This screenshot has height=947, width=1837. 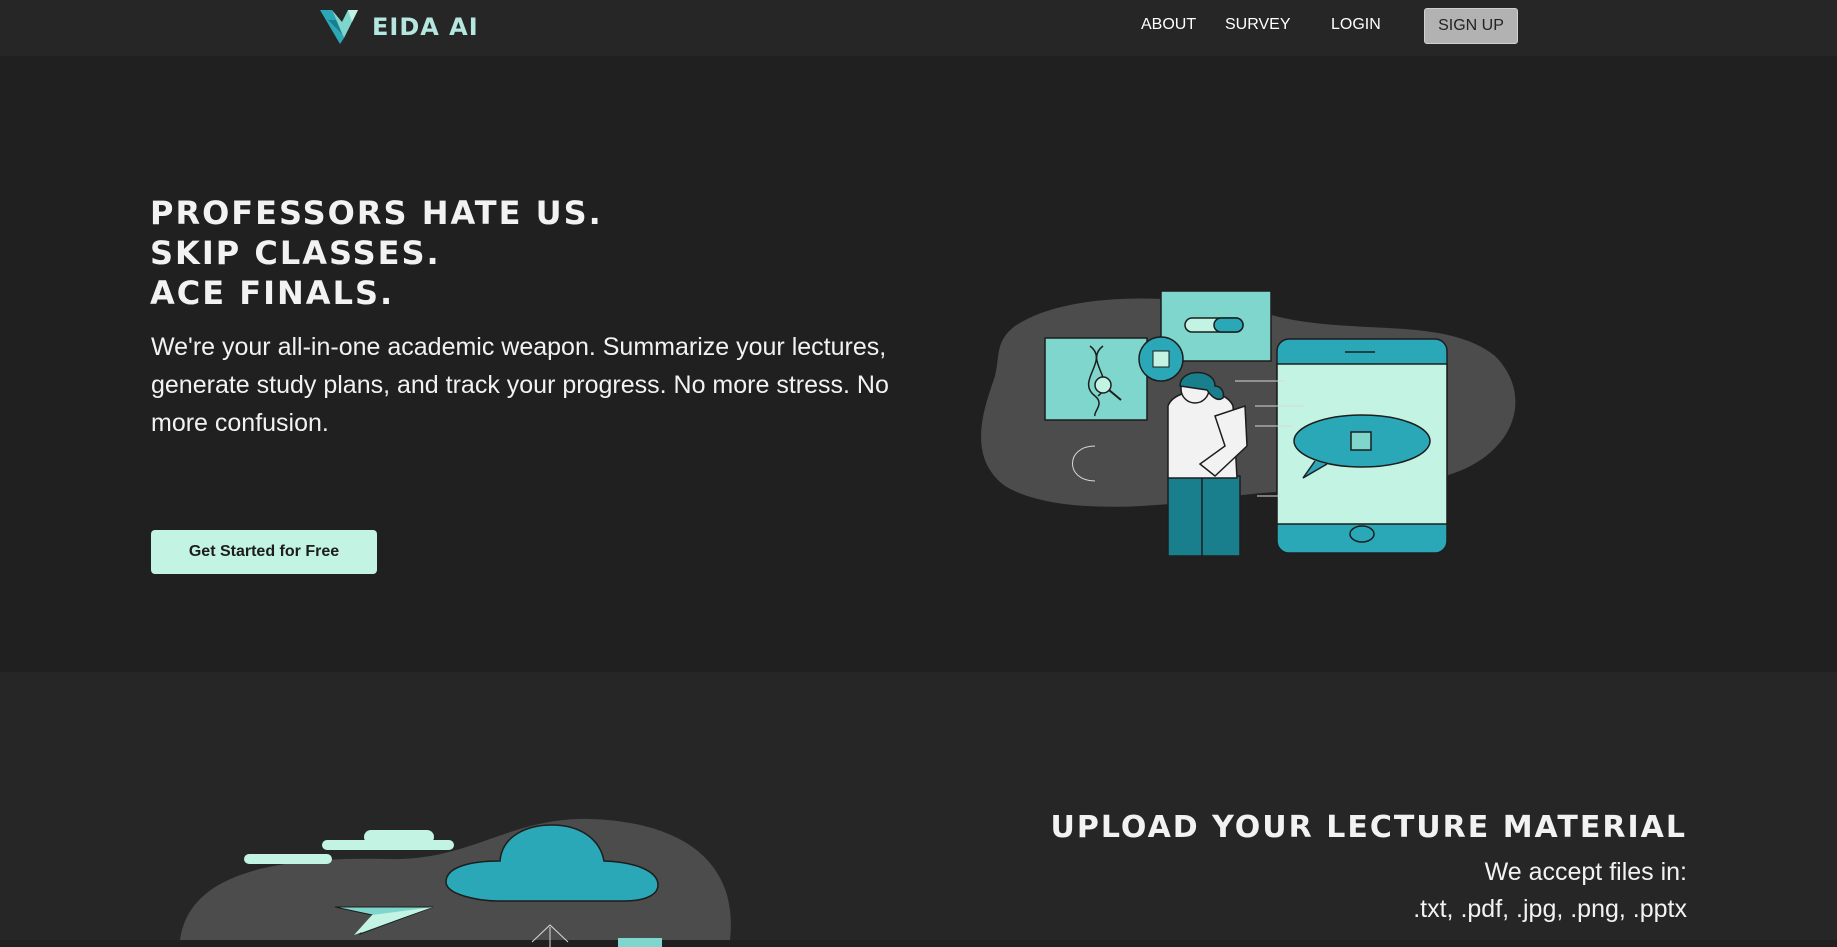 I want to click on accepted-files-label: We accept files in:, so click(x=1585, y=872).